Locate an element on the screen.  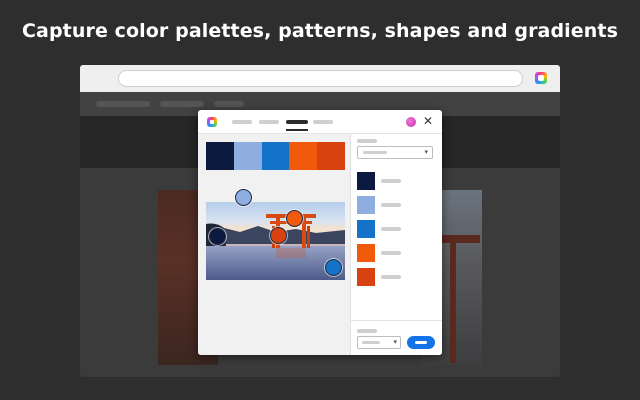
adobe-color-logo-icon is located at coordinates (212, 122).